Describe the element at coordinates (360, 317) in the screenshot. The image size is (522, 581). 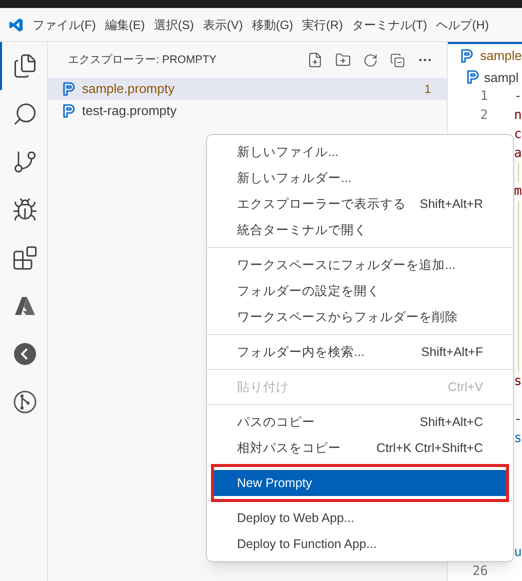
I see `menu-entry: ワークスペースからフォルダーを削除` at that location.